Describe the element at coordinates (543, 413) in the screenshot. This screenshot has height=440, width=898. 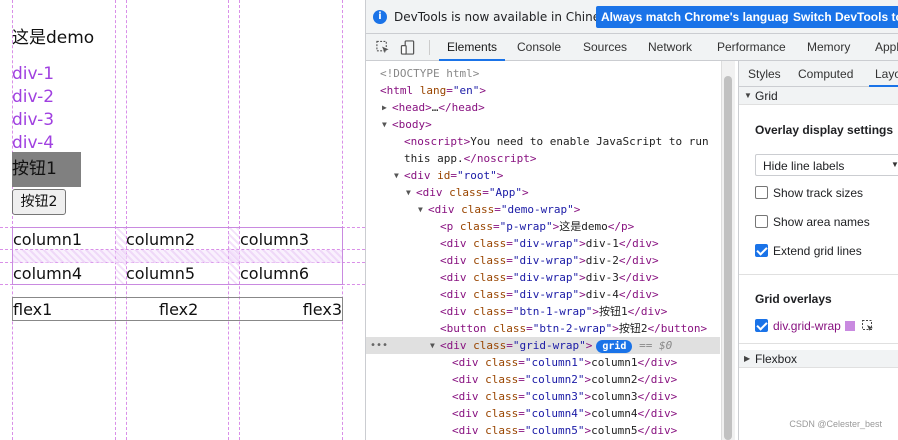
I see `dom-node-line: <div class="column4">column4</div>` at that location.